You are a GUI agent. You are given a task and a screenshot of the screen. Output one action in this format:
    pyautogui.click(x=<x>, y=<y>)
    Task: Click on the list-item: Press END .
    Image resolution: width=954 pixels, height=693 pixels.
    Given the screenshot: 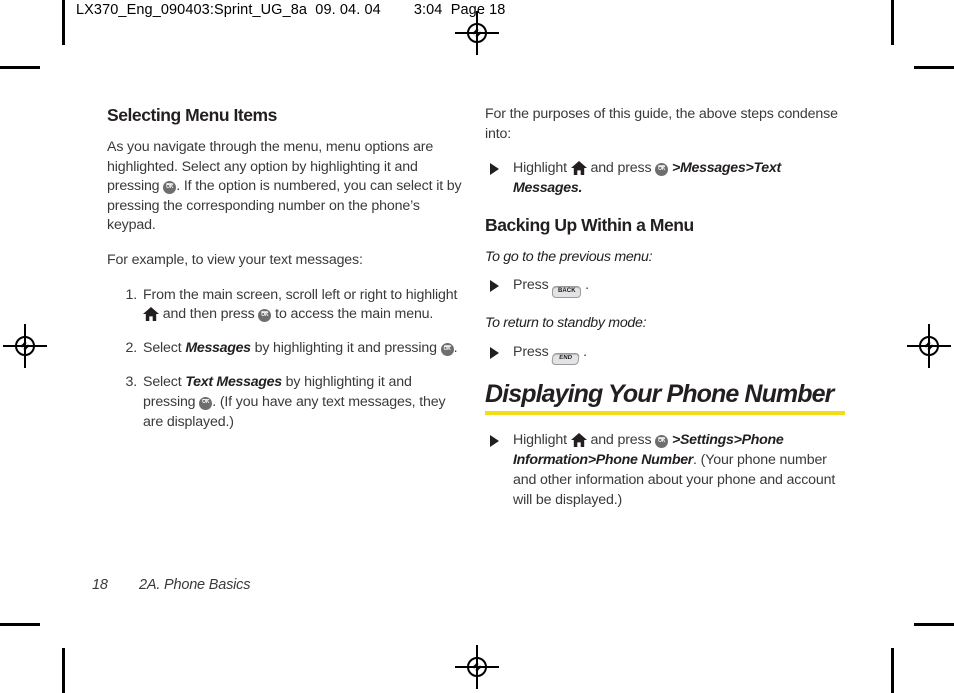 What is the action you would take?
    pyautogui.click(x=665, y=354)
    